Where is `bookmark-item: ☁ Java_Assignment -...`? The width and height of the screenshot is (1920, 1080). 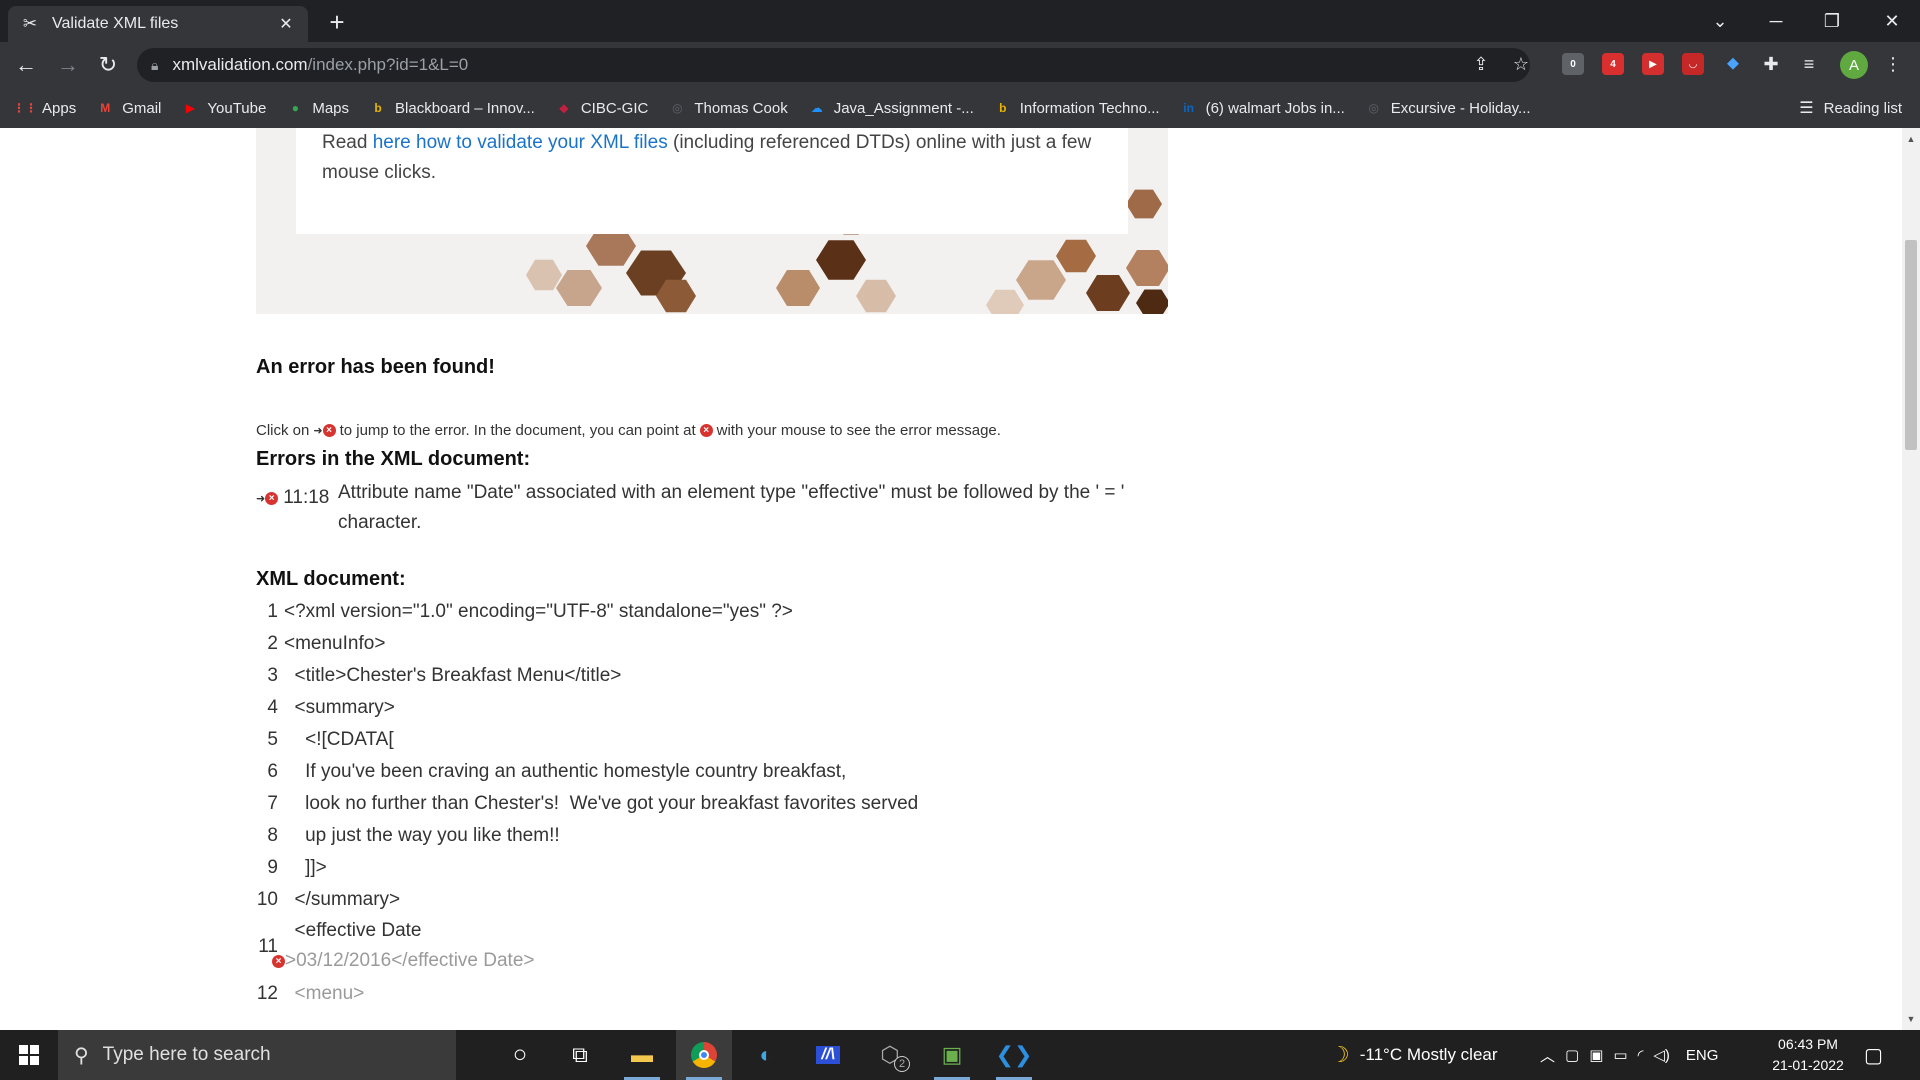 bookmark-item: ☁ Java_Assignment -... is located at coordinates (891, 108).